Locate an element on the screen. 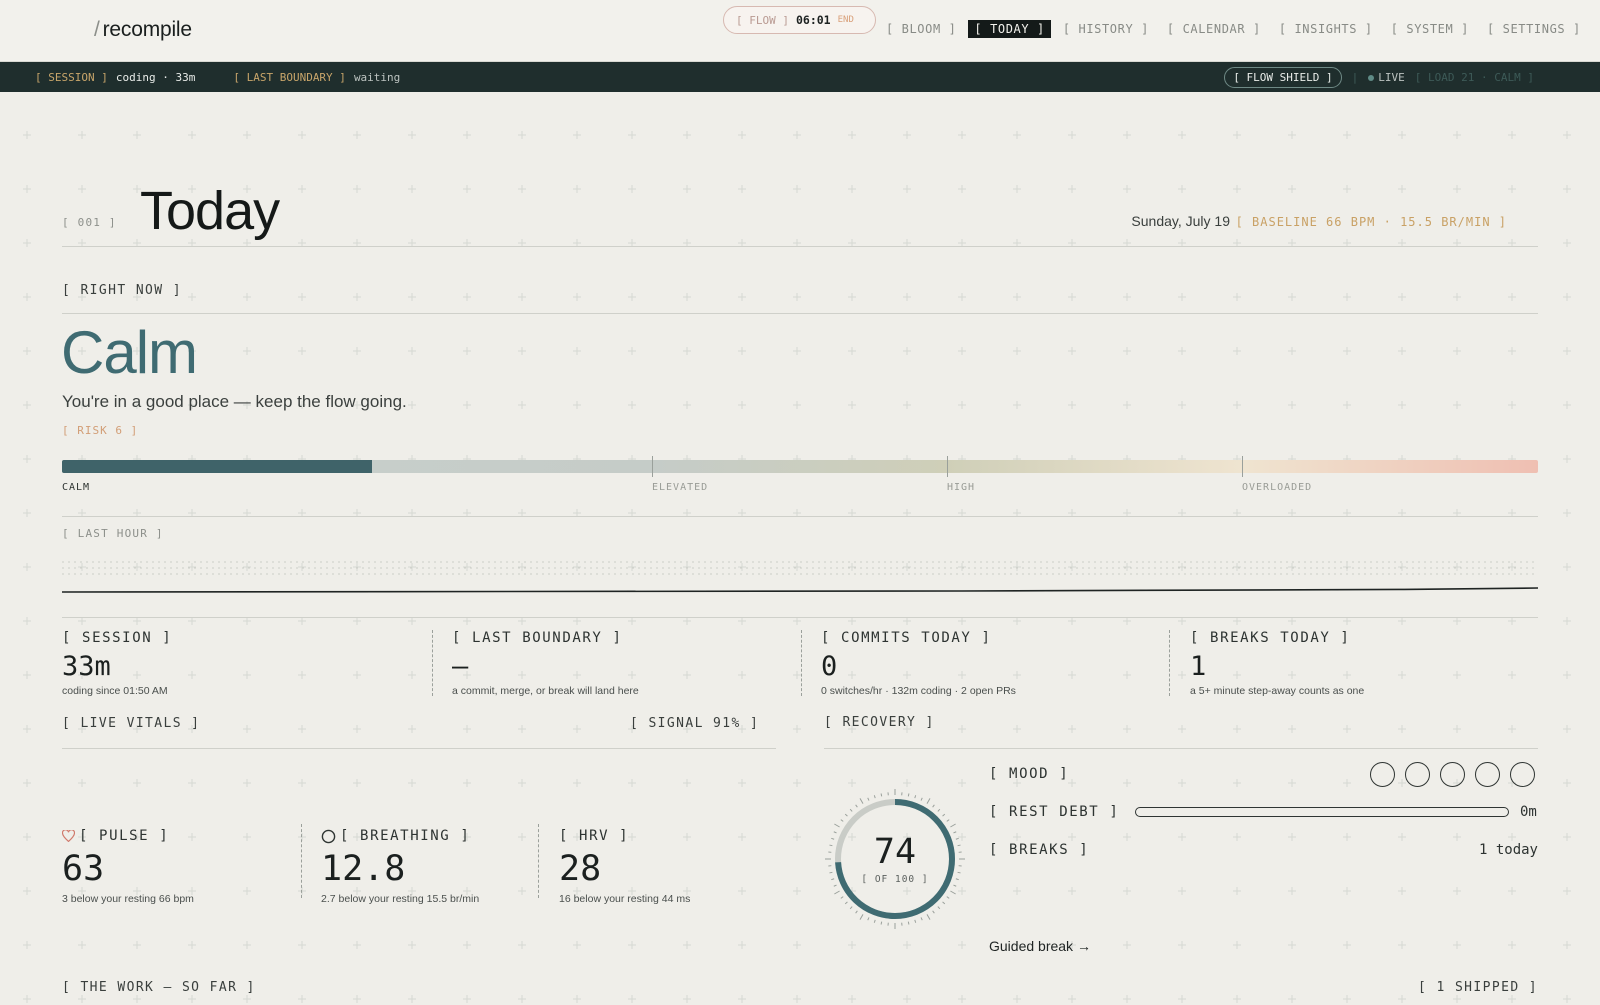 The height and width of the screenshot is (1005, 1600). flow-end-button: END is located at coordinates (846, 20).